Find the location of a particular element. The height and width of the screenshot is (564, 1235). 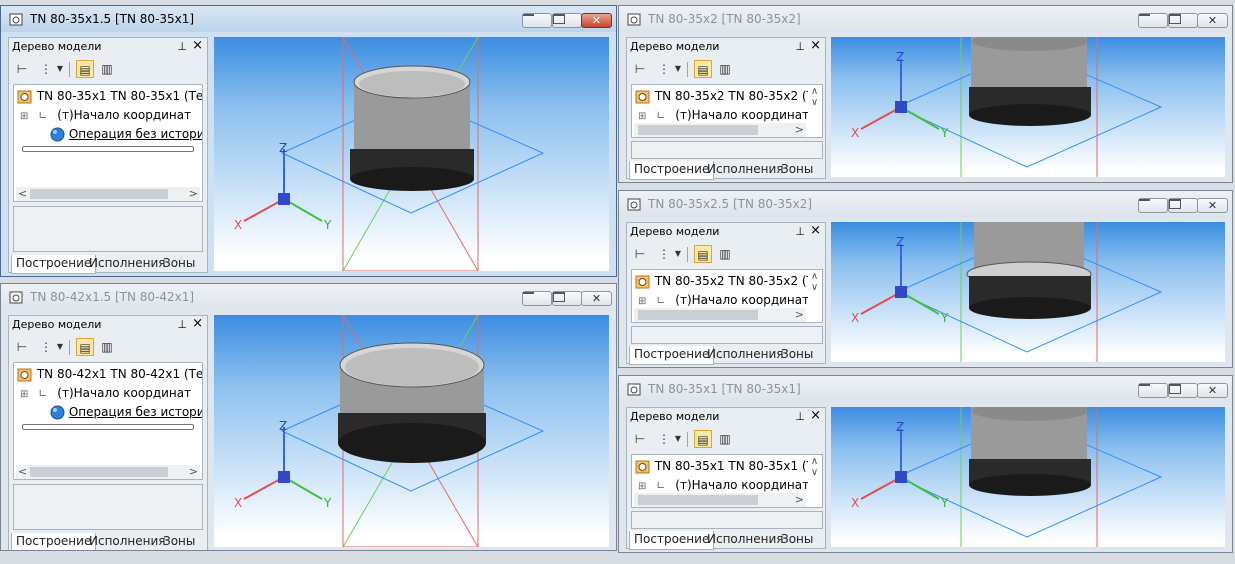

title-bar: TN 80-42x1.5 [TN 80-42x1] ✕ is located at coordinates (308, 297).